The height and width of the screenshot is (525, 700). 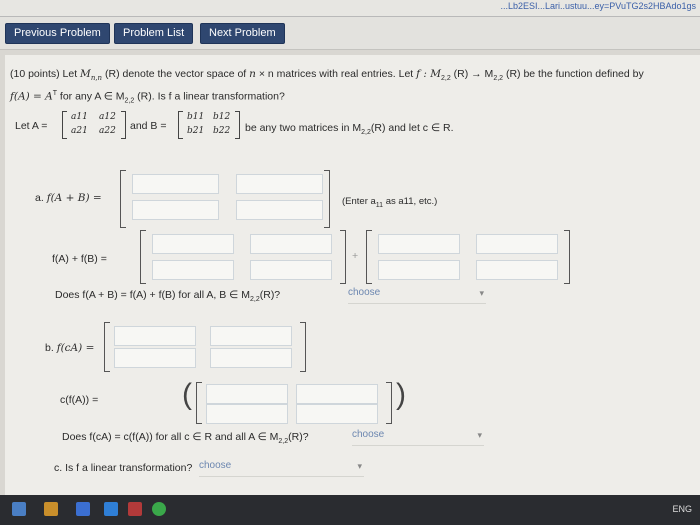 What do you see at coordinates (70, 348) in the screenshot?
I see `part-b-label: b. f(cA) =` at bounding box center [70, 348].